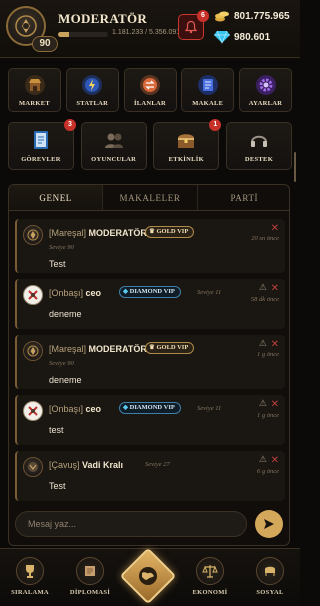 This screenshot has height=606, width=320. Describe the element at coordinates (203, 16) in the screenshot. I see `notification-count-badge: 6` at that location.